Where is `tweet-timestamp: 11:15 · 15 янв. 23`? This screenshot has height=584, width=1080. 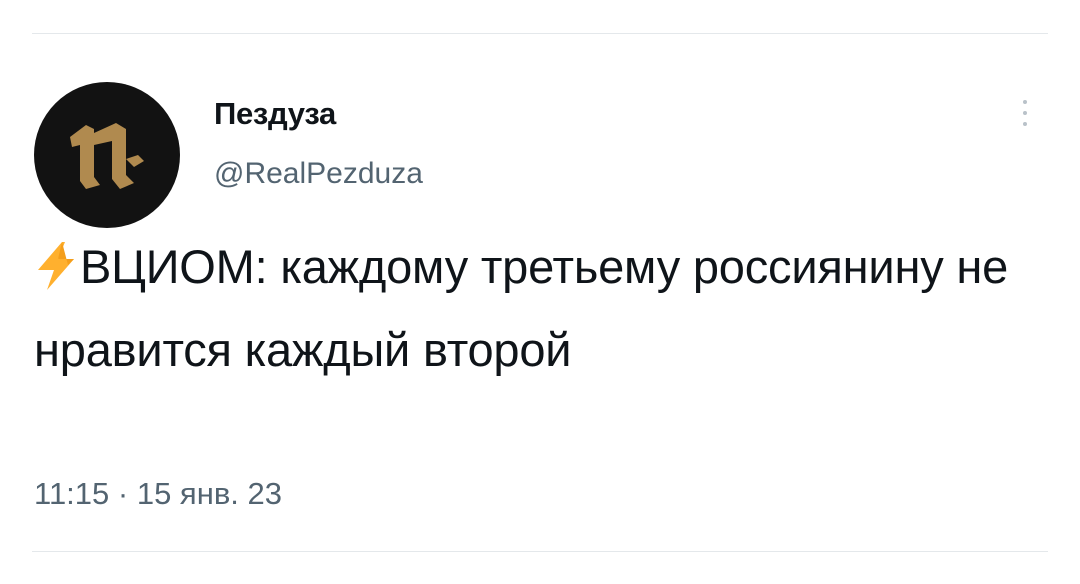 tweet-timestamp: 11:15 · 15 янв. 23 is located at coordinates (158, 494).